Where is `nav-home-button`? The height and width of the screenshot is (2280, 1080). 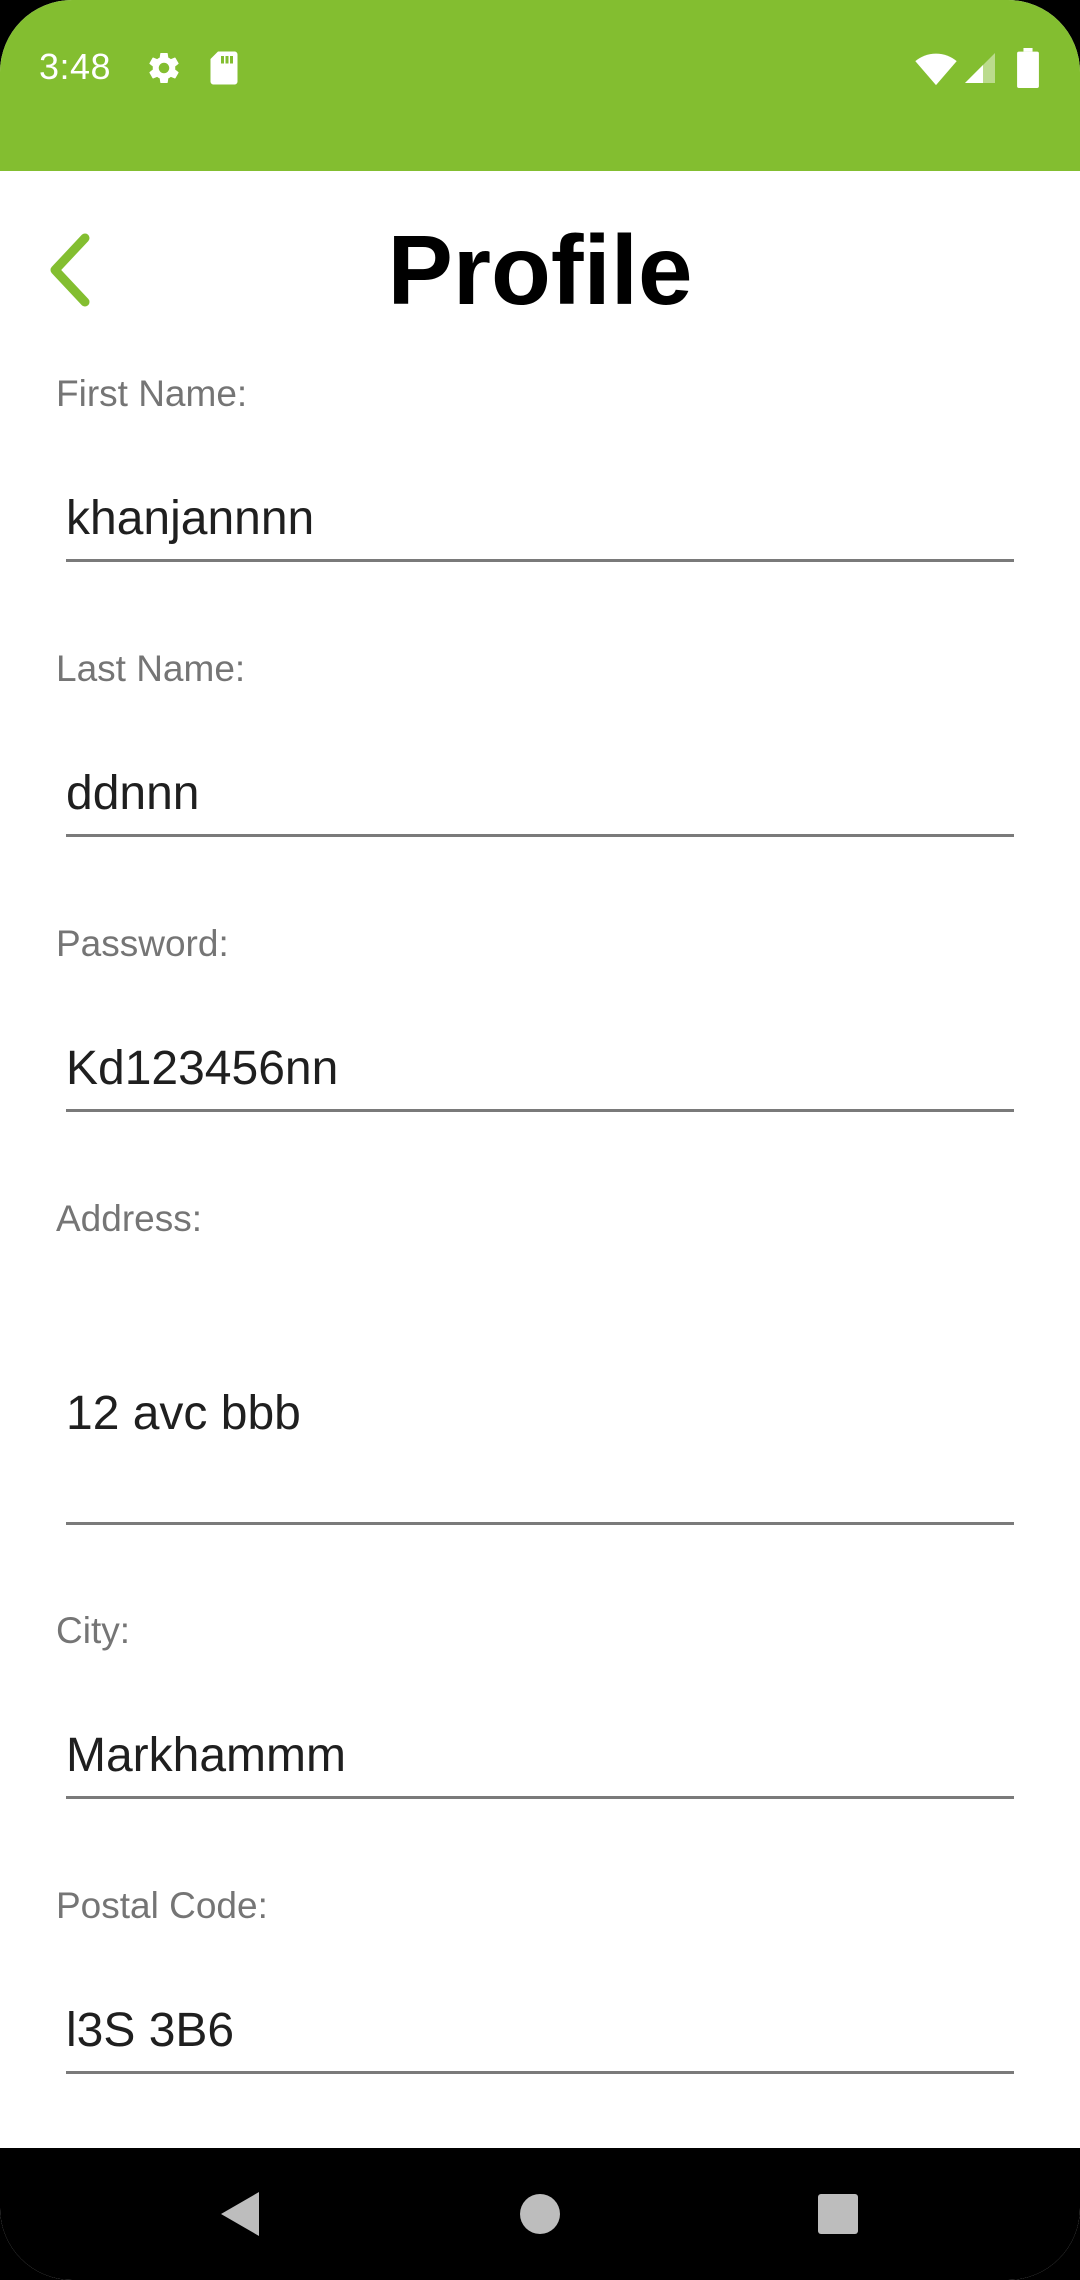
nav-home-button is located at coordinates (540, 2214).